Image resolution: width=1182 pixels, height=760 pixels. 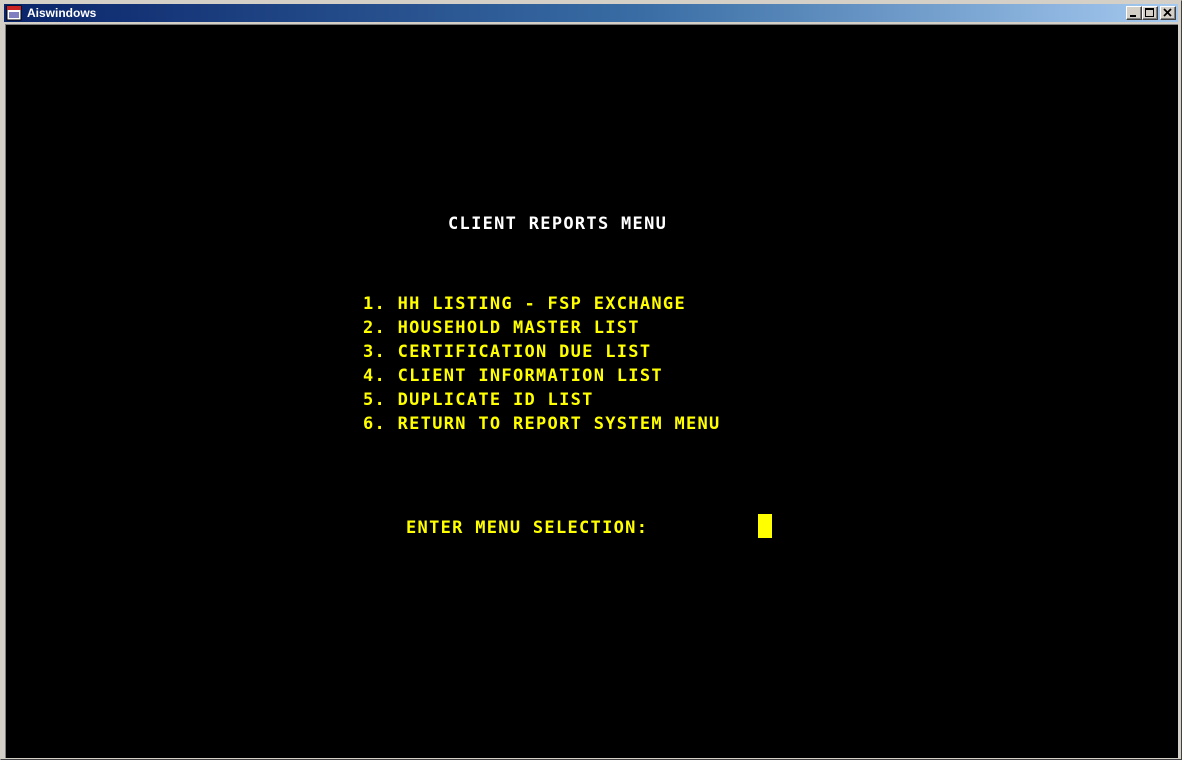 I want to click on menu-title: CLIENT REPORTS MENU, so click(x=558, y=224).